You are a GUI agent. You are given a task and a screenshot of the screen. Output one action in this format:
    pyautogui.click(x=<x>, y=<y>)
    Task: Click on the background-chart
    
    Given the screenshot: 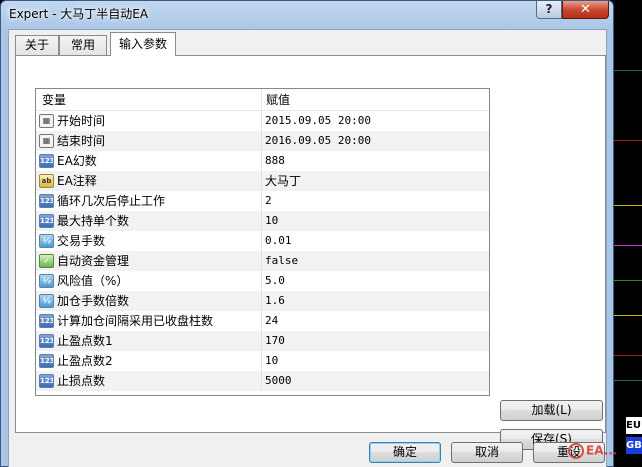 What is the action you would take?
    pyautogui.click(x=627, y=233)
    